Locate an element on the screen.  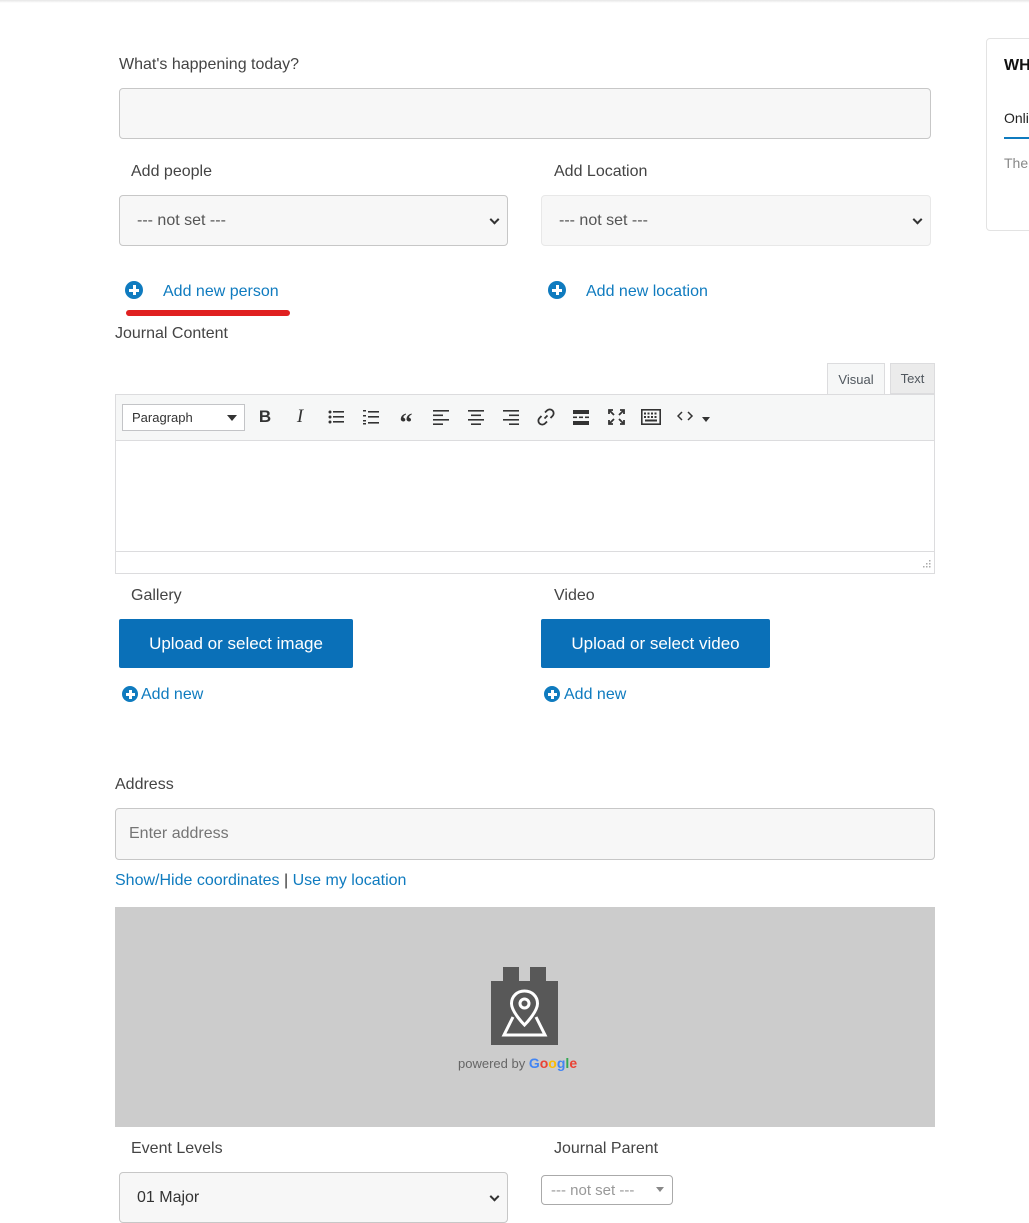
sidebar-tab: Onli is located at coordinates (1016, 118).